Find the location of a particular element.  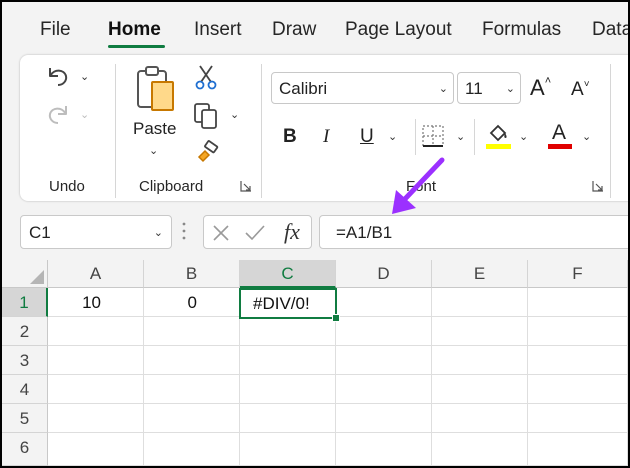

cell-a3 is located at coordinates (96, 360).